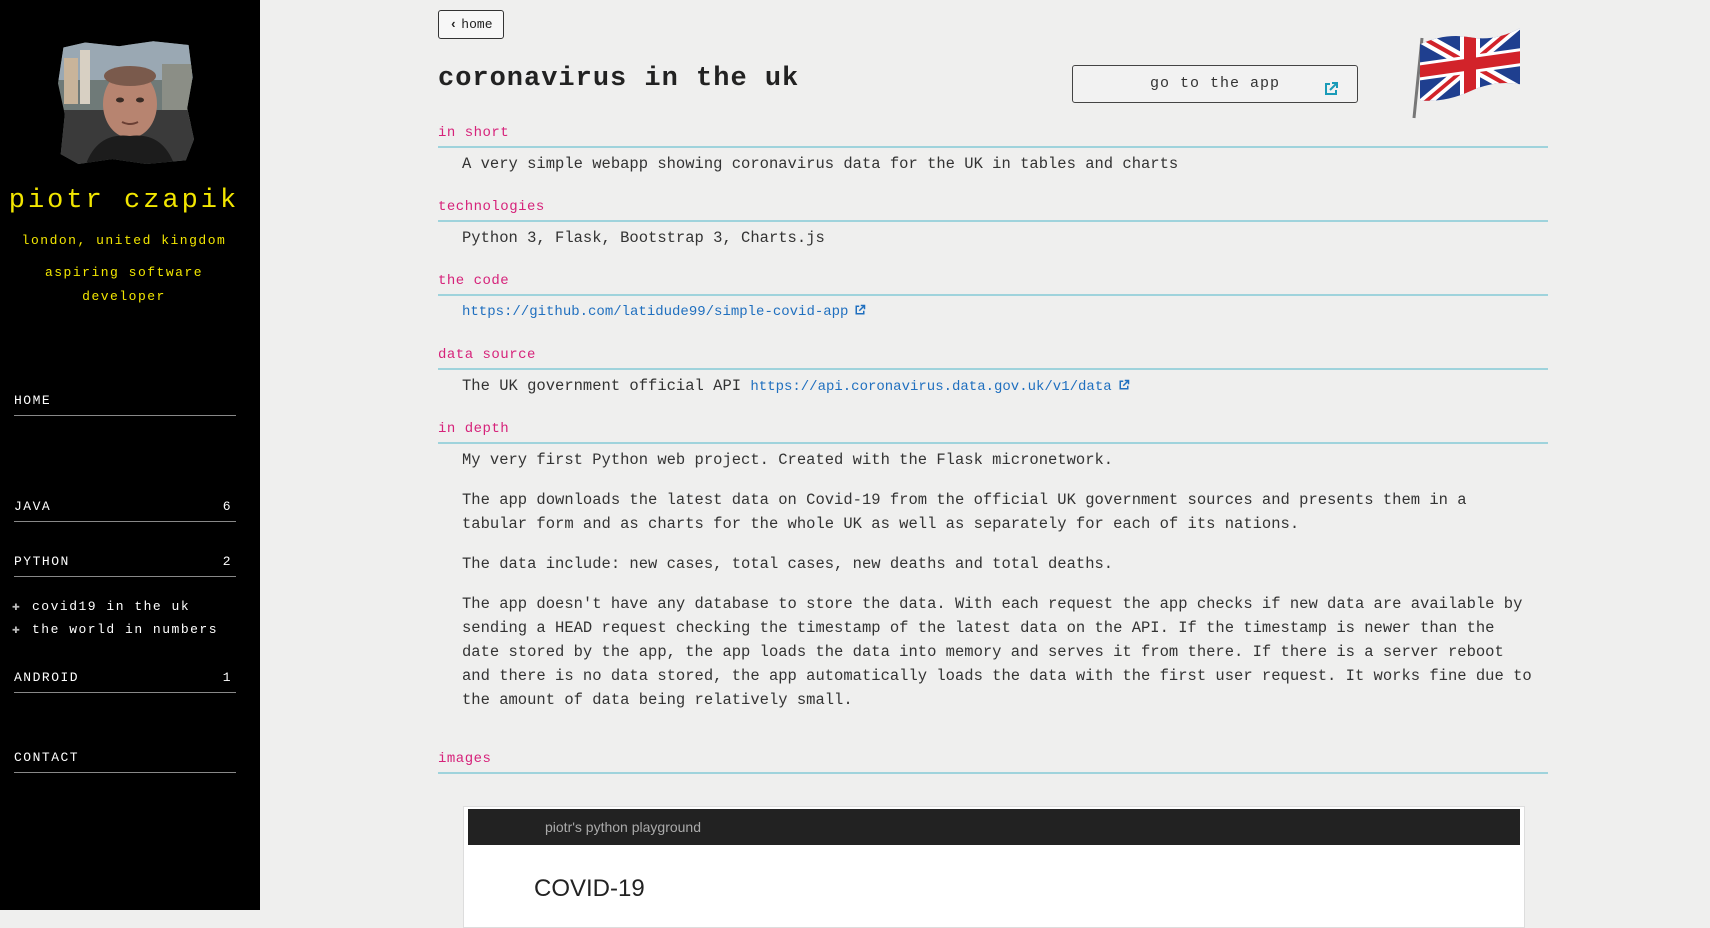 The width and height of the screenshot is (1710, 928). I want to click on nav-java-count: 6, so click(227, 506).